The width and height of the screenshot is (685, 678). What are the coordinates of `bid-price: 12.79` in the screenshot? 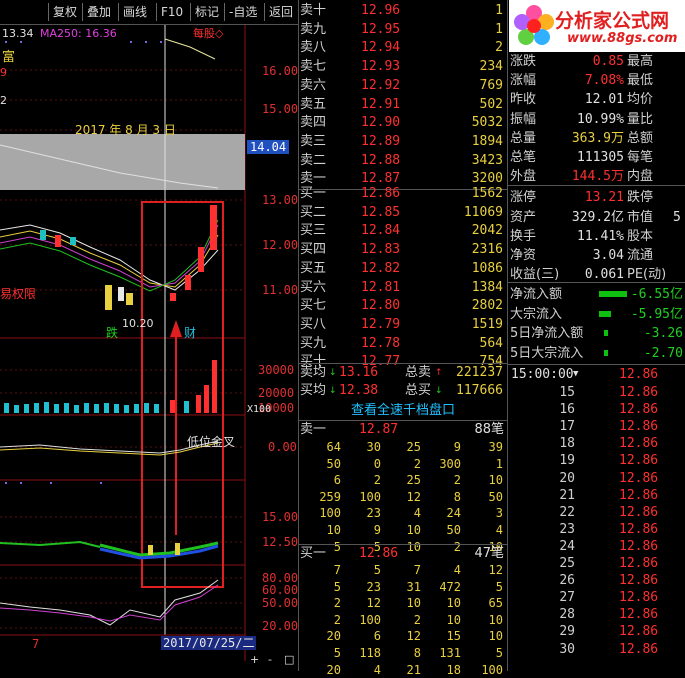 It's located at (381, 324).